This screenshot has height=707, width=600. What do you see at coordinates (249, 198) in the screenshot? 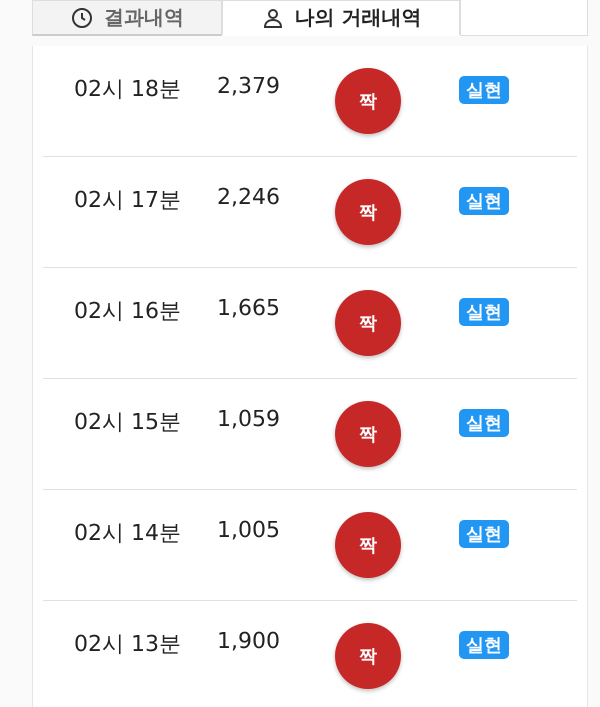
I see `value-text: 2,246` at bounding box center [249, 198].